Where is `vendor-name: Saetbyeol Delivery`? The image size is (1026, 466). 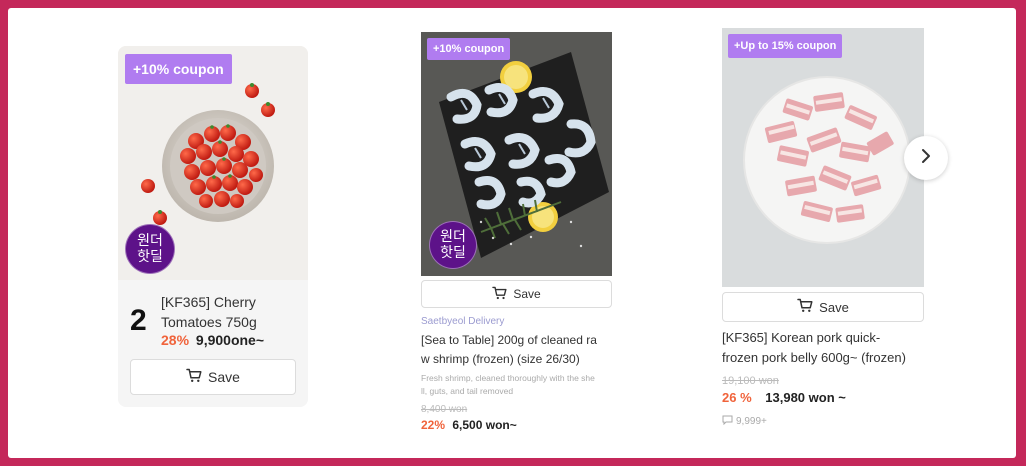
vendor-name: Saetbyeol Delivery is located at coordinates (463, 321).